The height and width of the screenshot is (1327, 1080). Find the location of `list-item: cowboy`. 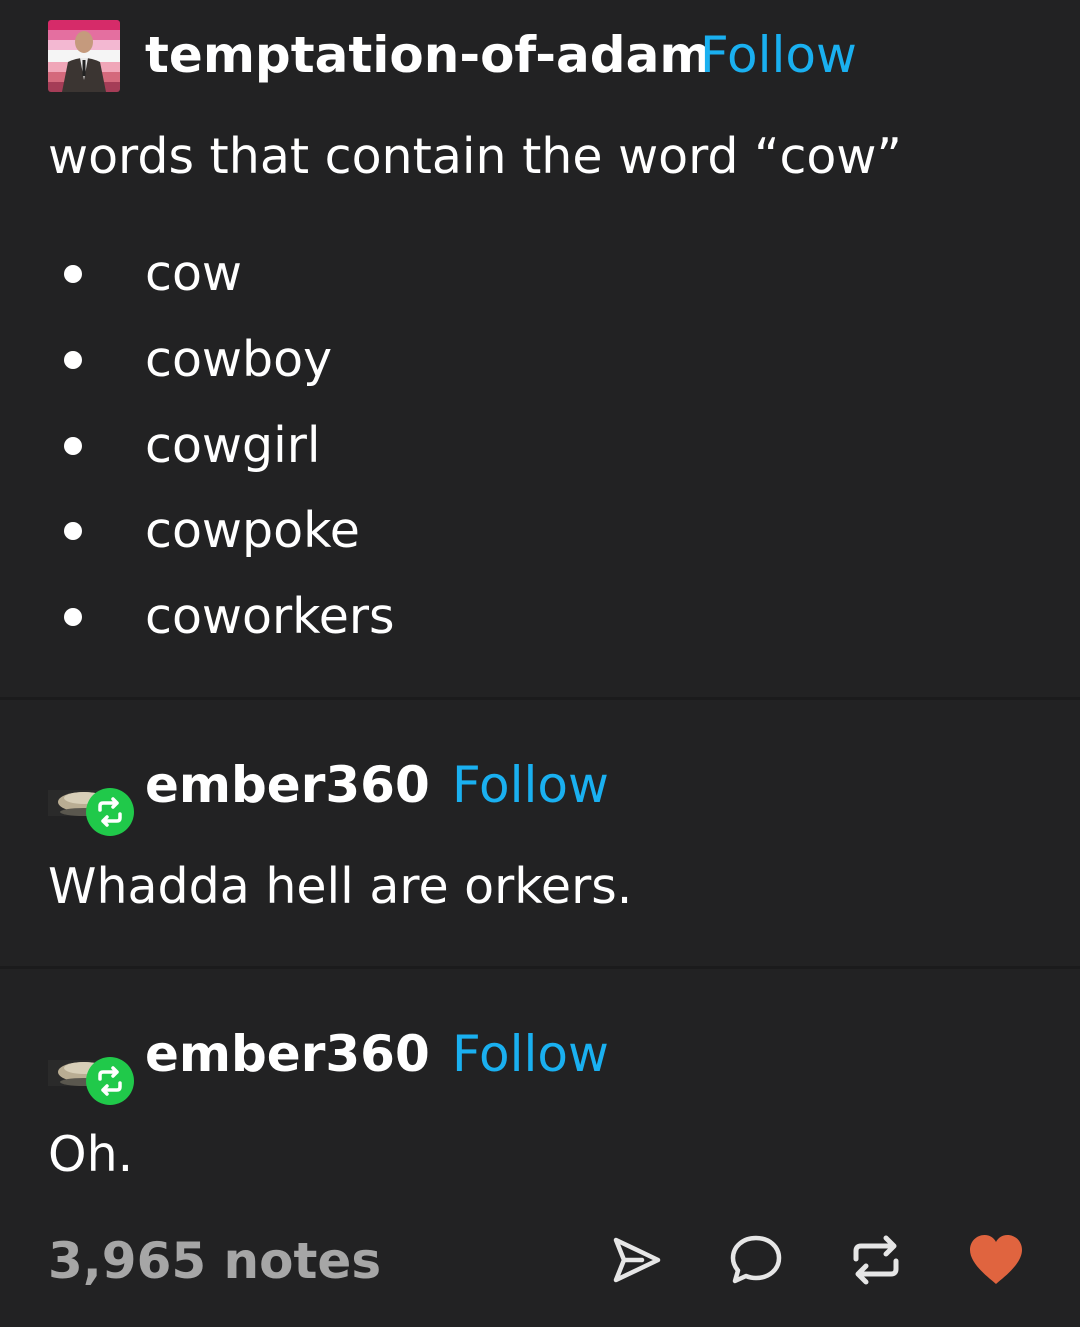

list-item: cowboy is located at coordinates (239, 359).